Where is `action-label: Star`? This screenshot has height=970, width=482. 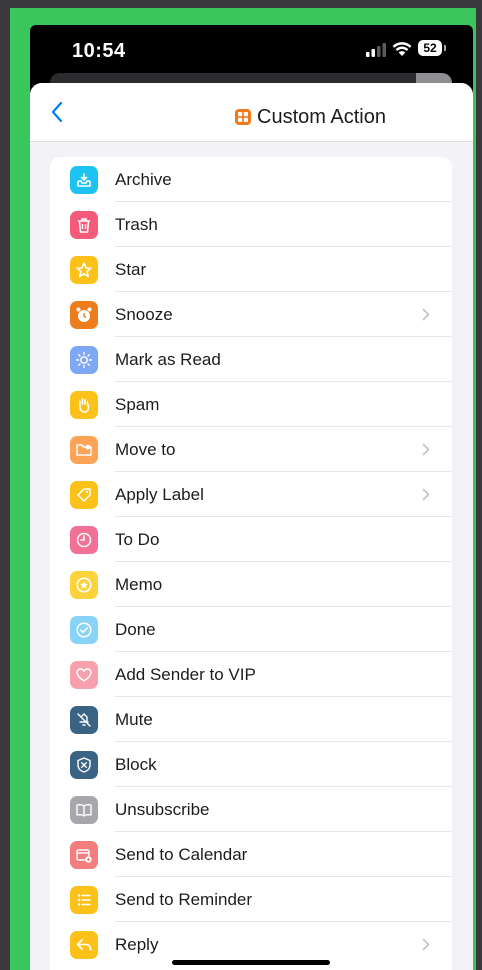
action-label: Star is located at coordinates (131, 269).